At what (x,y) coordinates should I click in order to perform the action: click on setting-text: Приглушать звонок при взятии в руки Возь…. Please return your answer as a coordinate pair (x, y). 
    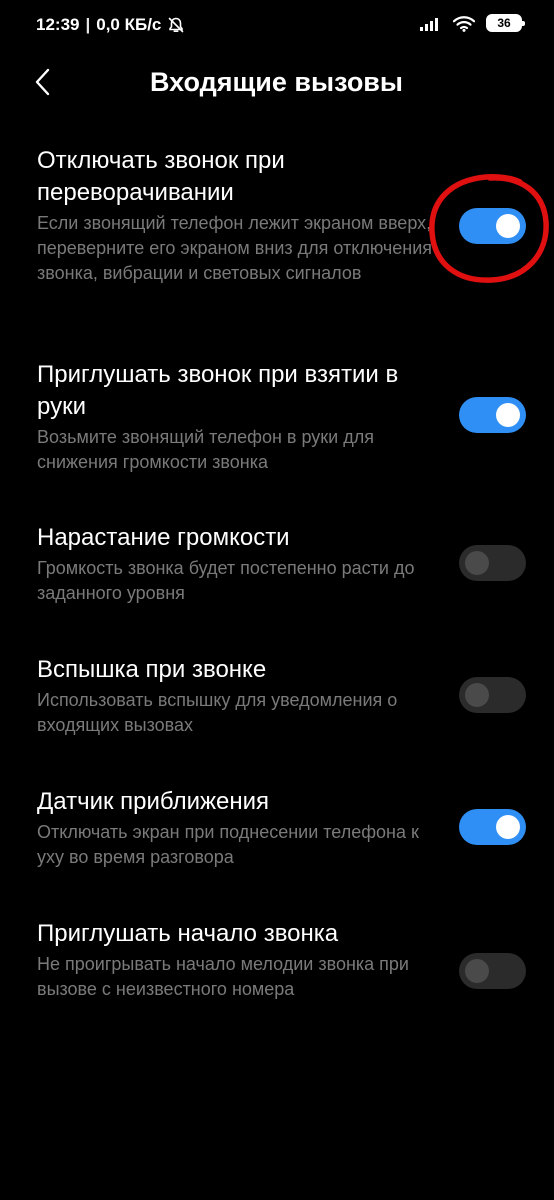
    Looking at the image, I should click on (237, 417).